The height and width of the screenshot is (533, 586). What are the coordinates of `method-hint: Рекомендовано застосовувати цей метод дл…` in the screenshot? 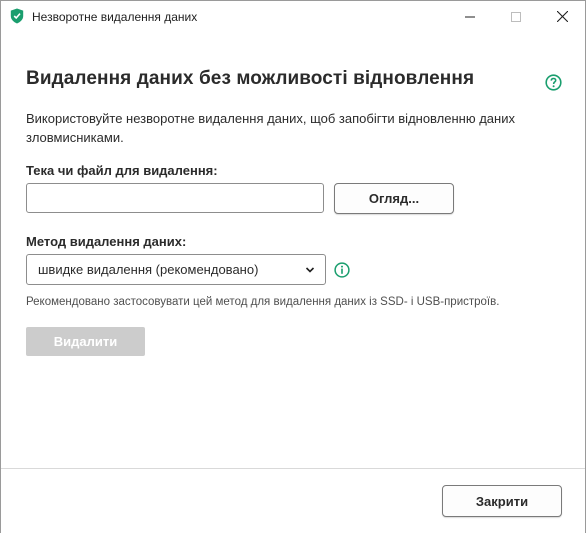 It's located at (263, 302).